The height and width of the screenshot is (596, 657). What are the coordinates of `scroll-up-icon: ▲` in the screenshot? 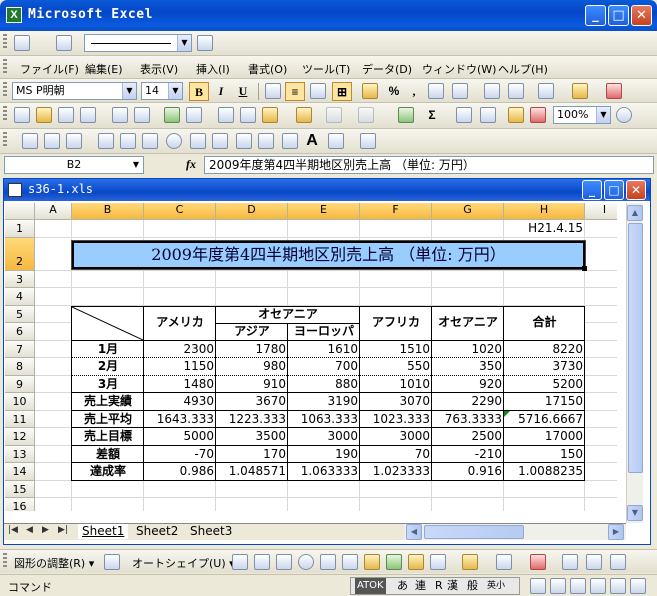 It's located at (635, 213).